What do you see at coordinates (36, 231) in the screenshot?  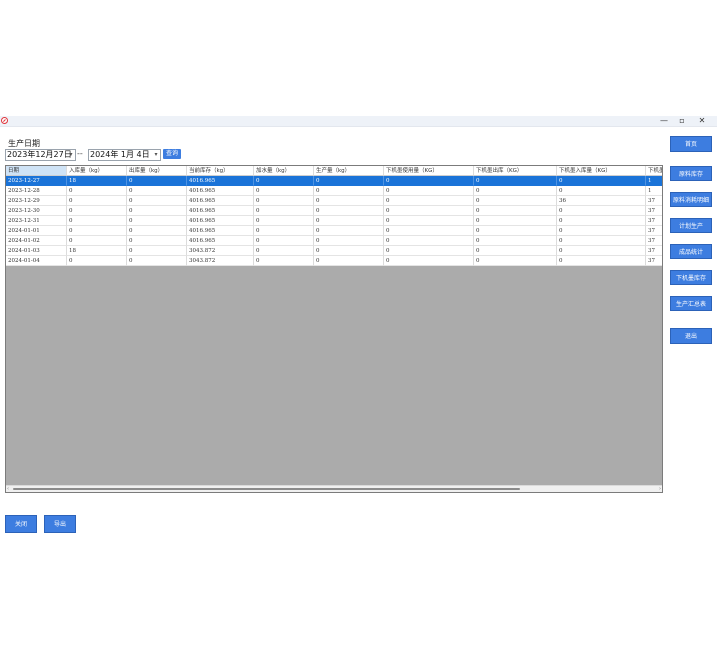 I see `table-cell: 2024-01-01` at bounding box center [36, 231].